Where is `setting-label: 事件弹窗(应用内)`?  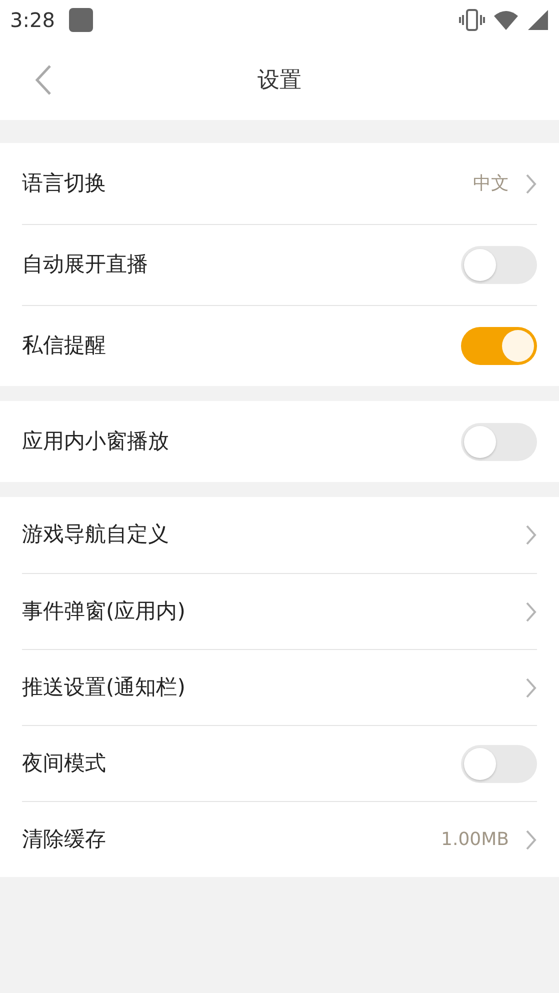
setting-label: 事件弹窗(应用内) is located at coordinates (104, 611).